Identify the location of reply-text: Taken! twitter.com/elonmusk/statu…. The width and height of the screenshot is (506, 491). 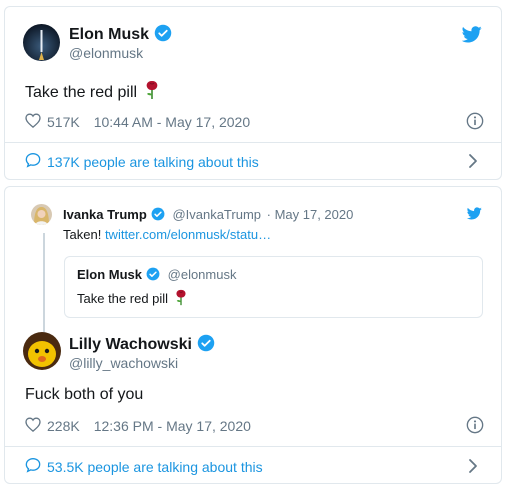
(167, 234).